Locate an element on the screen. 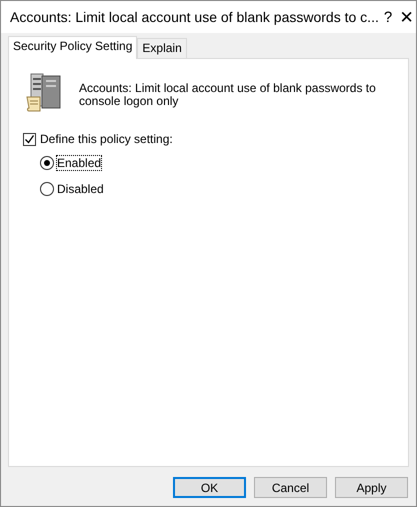 This screenshot has height=507, width=417. cancel-button: Cancel is located at coordinates (290, 487).